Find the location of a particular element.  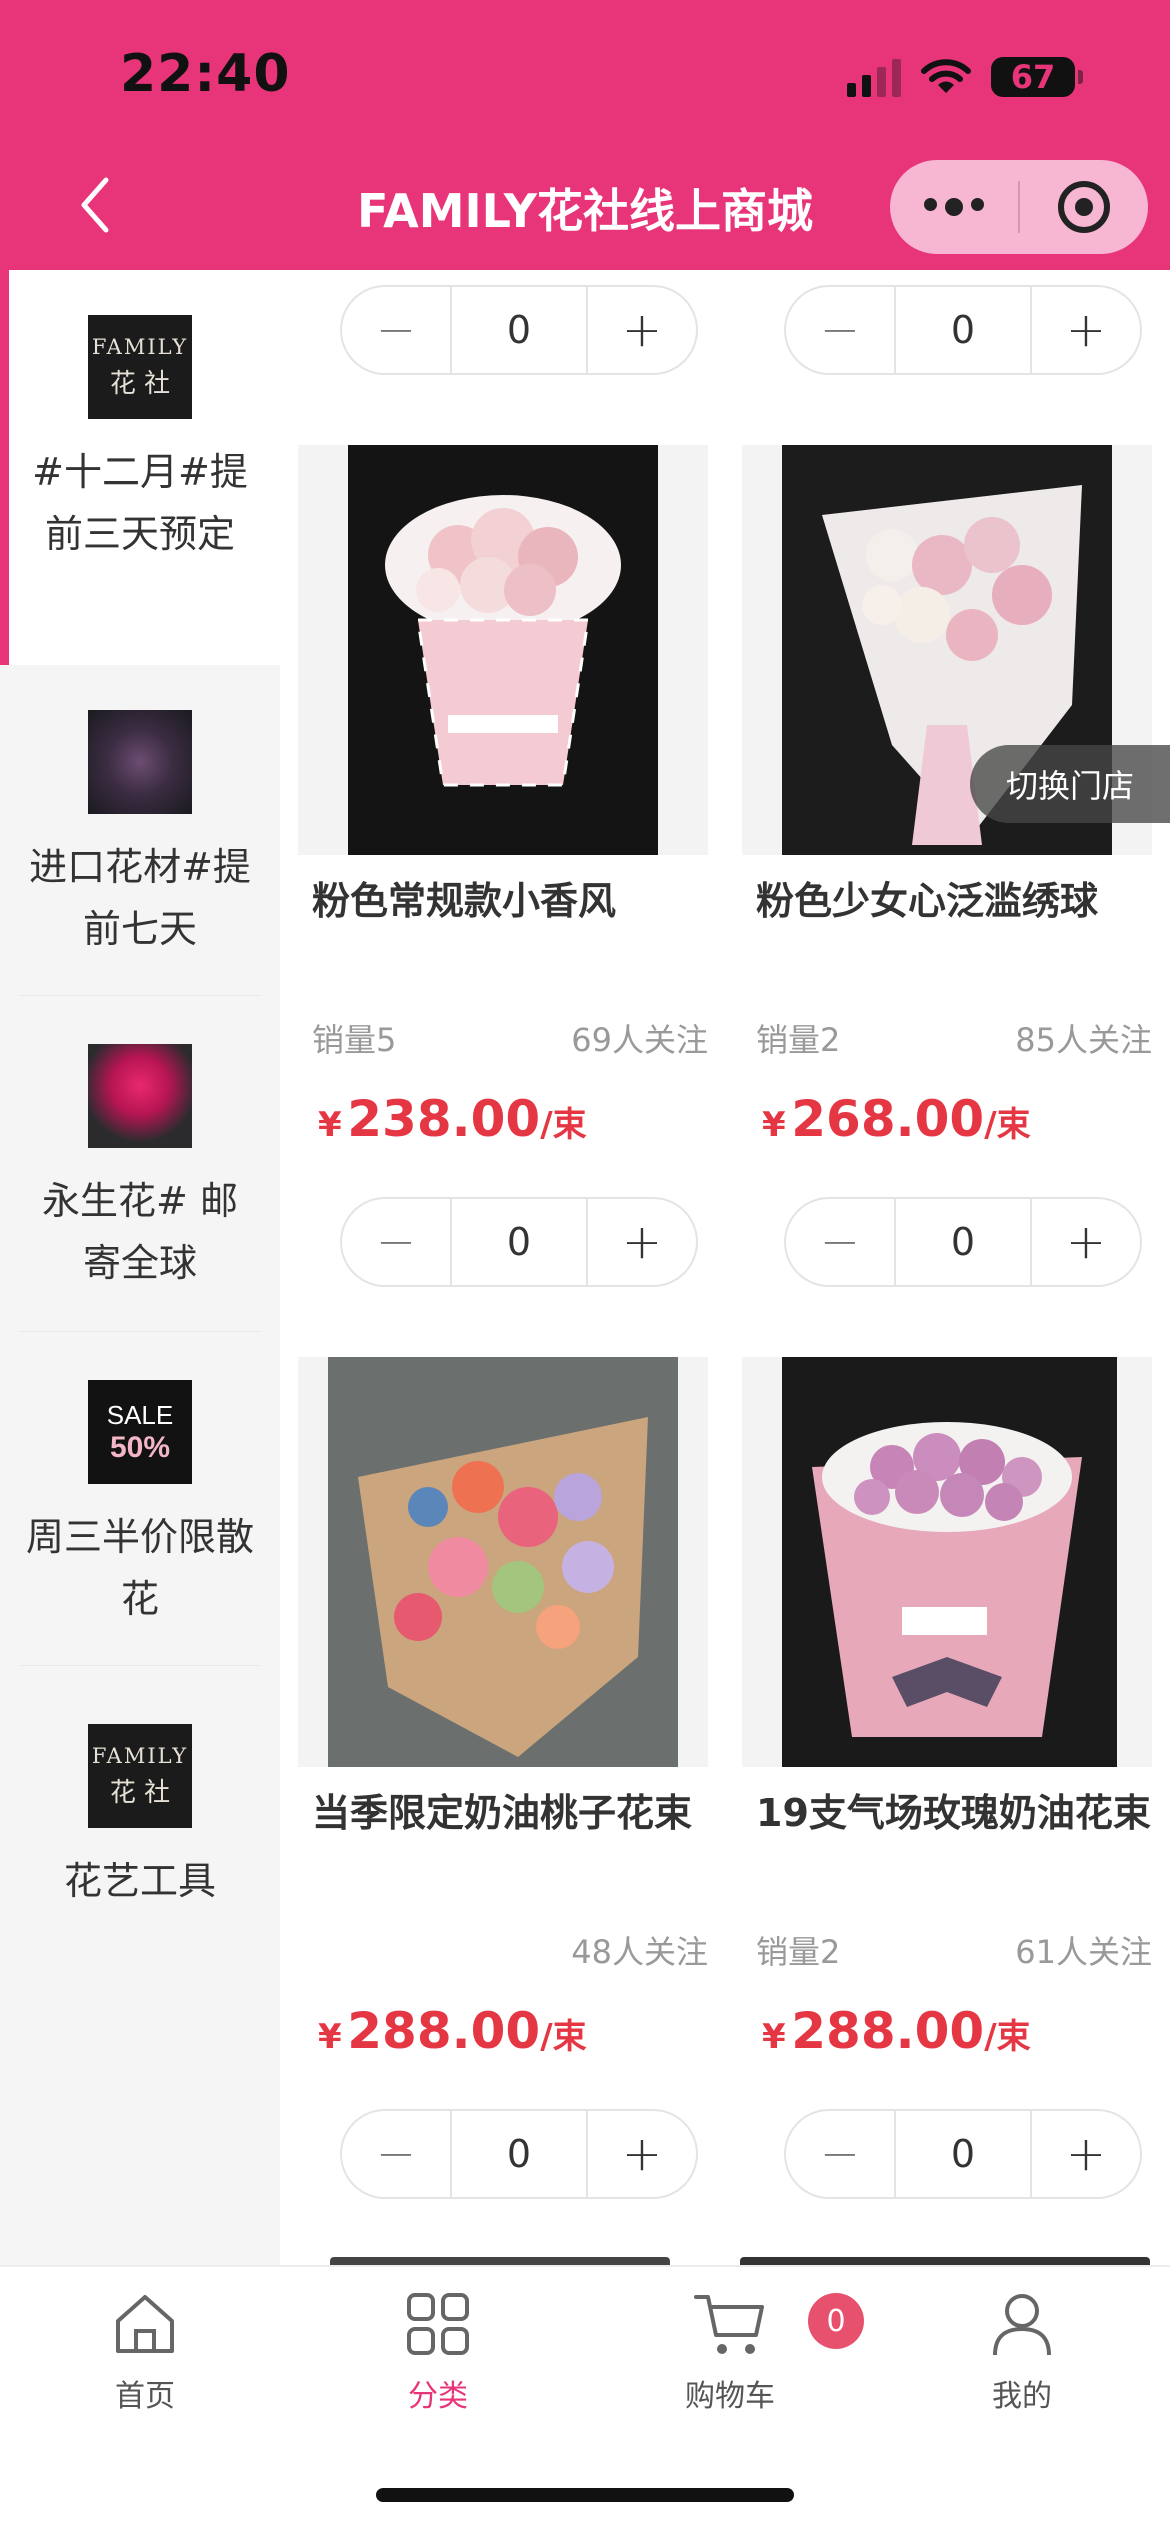

active-indicator is located at coordinates (4, 467).